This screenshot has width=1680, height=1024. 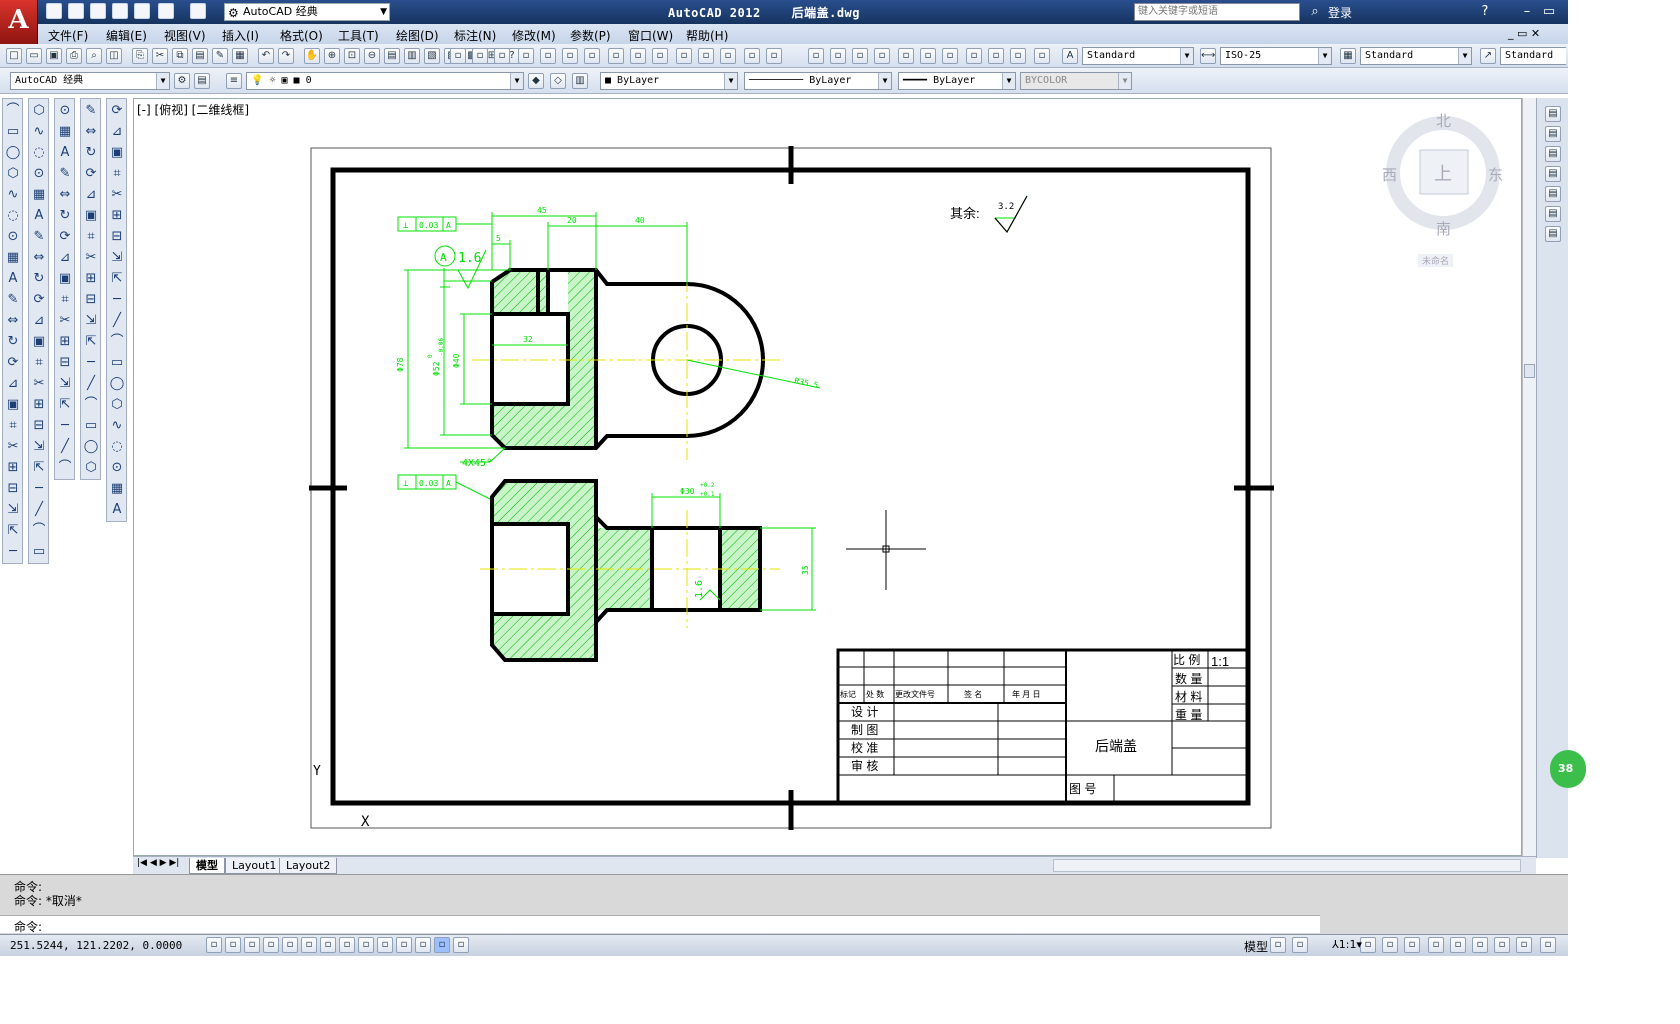 I want to click on tb-drawing-no: 图 号, so click(x=1082, y=789).